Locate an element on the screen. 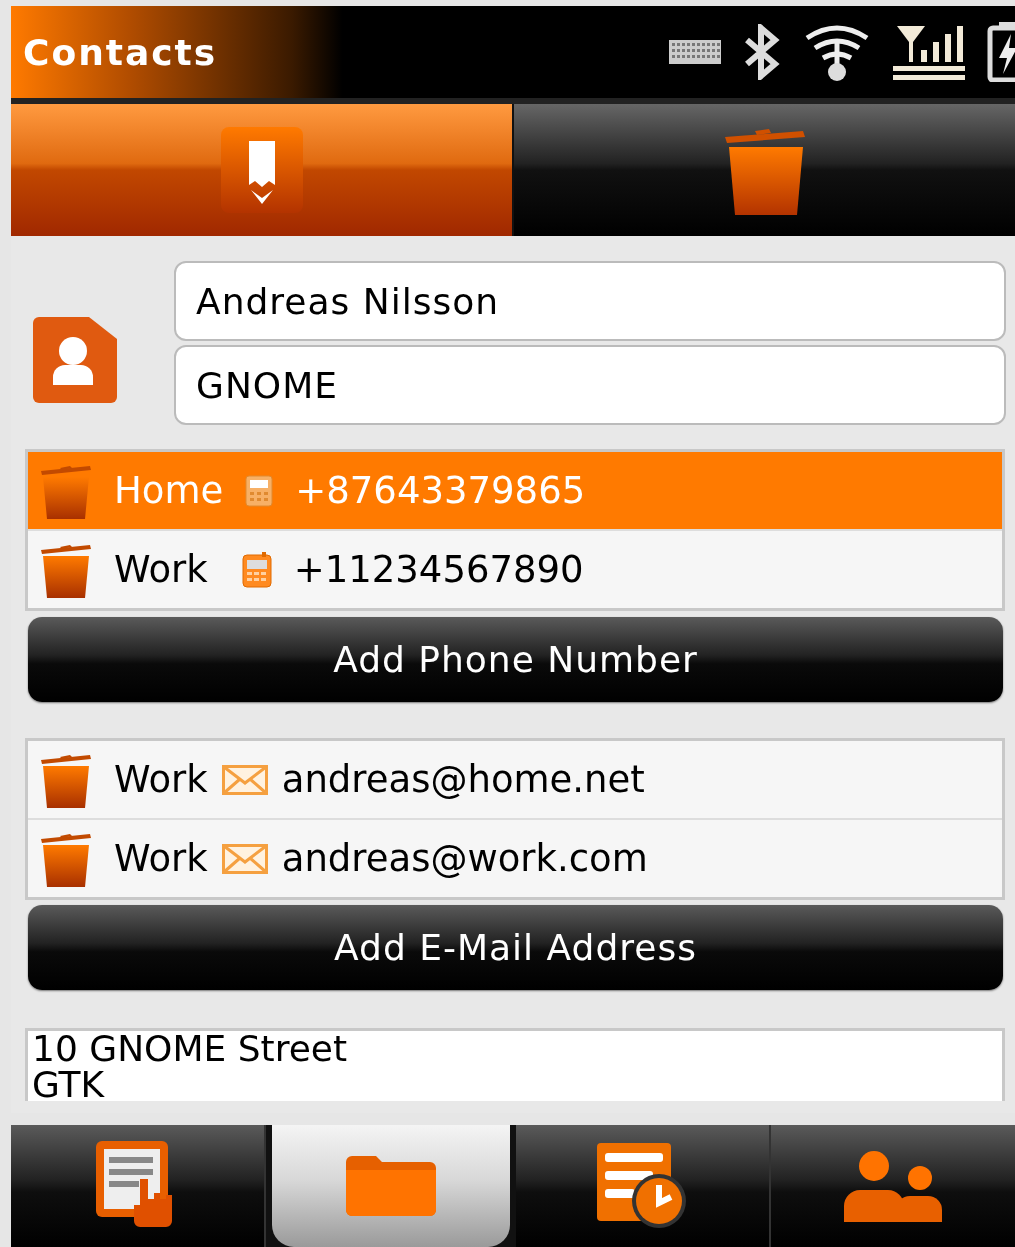 Image resolution: width=1015 pixels, height=1247 pixels. battery-icon is located at coordinates (1001, 52).